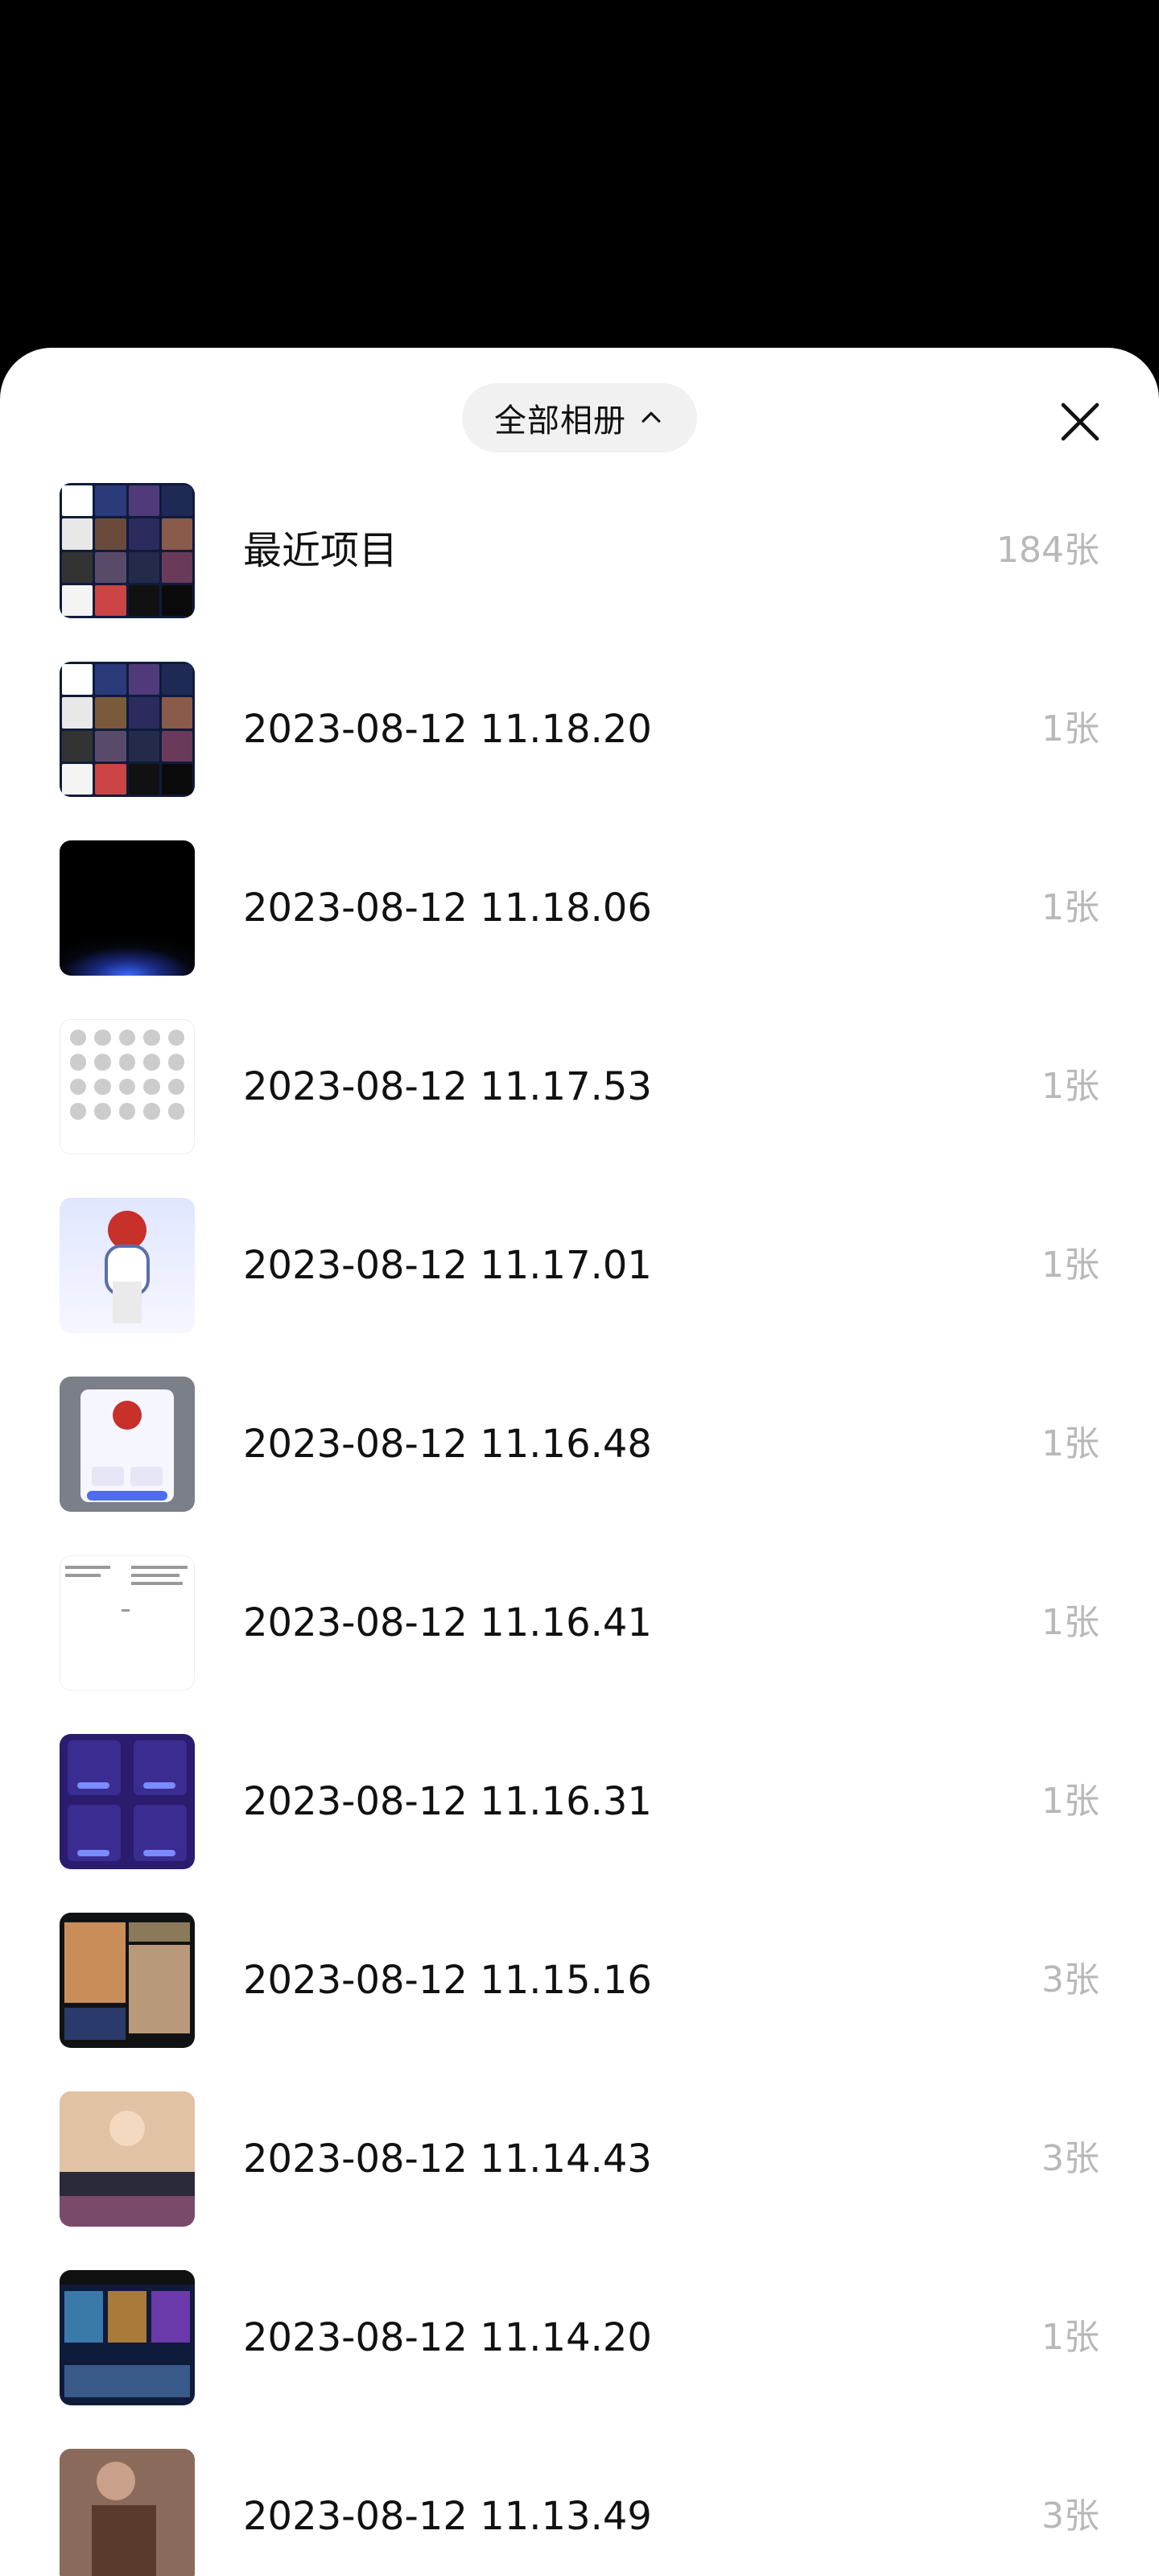  I want to click on sheet-header: 全部相册, so click(579, 412).